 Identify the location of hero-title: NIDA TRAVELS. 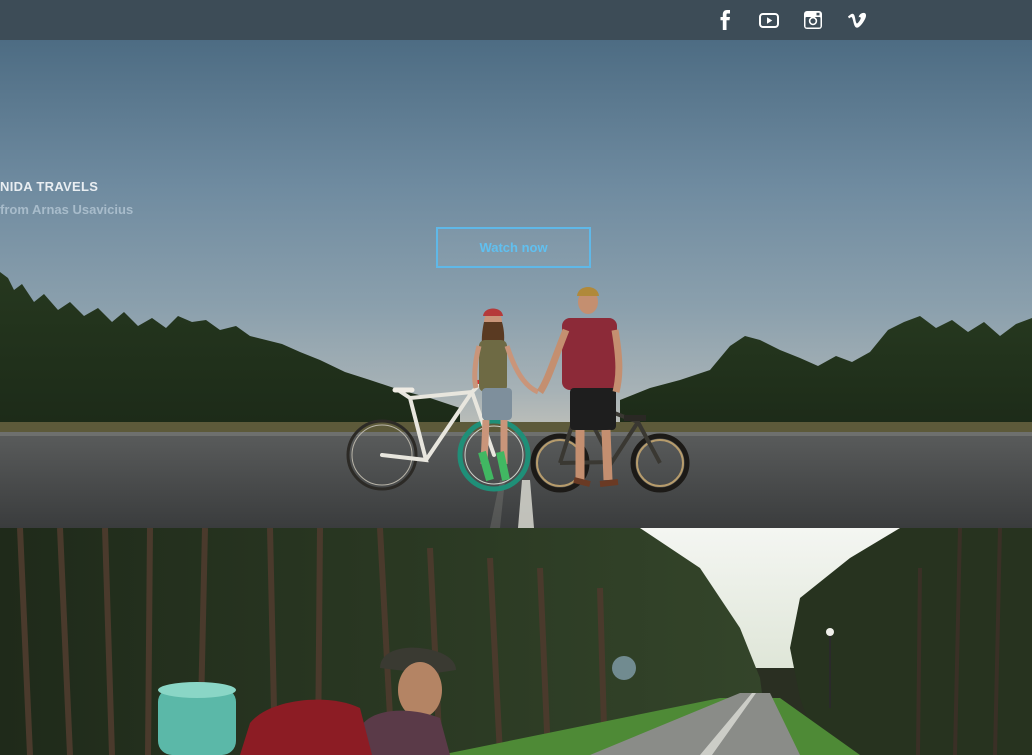
(49, 186).